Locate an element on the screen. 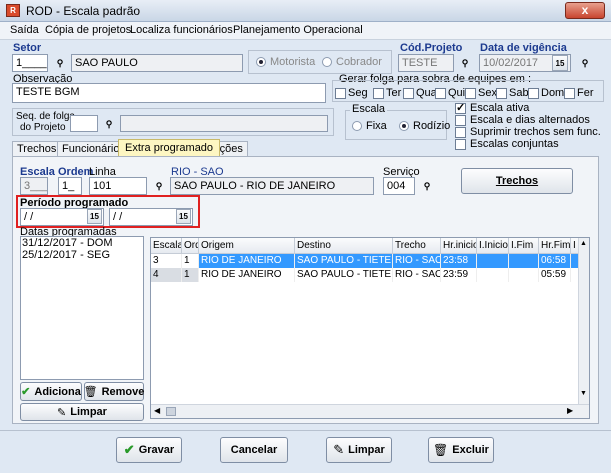  close-button: x is located at coordinates (585, 10).